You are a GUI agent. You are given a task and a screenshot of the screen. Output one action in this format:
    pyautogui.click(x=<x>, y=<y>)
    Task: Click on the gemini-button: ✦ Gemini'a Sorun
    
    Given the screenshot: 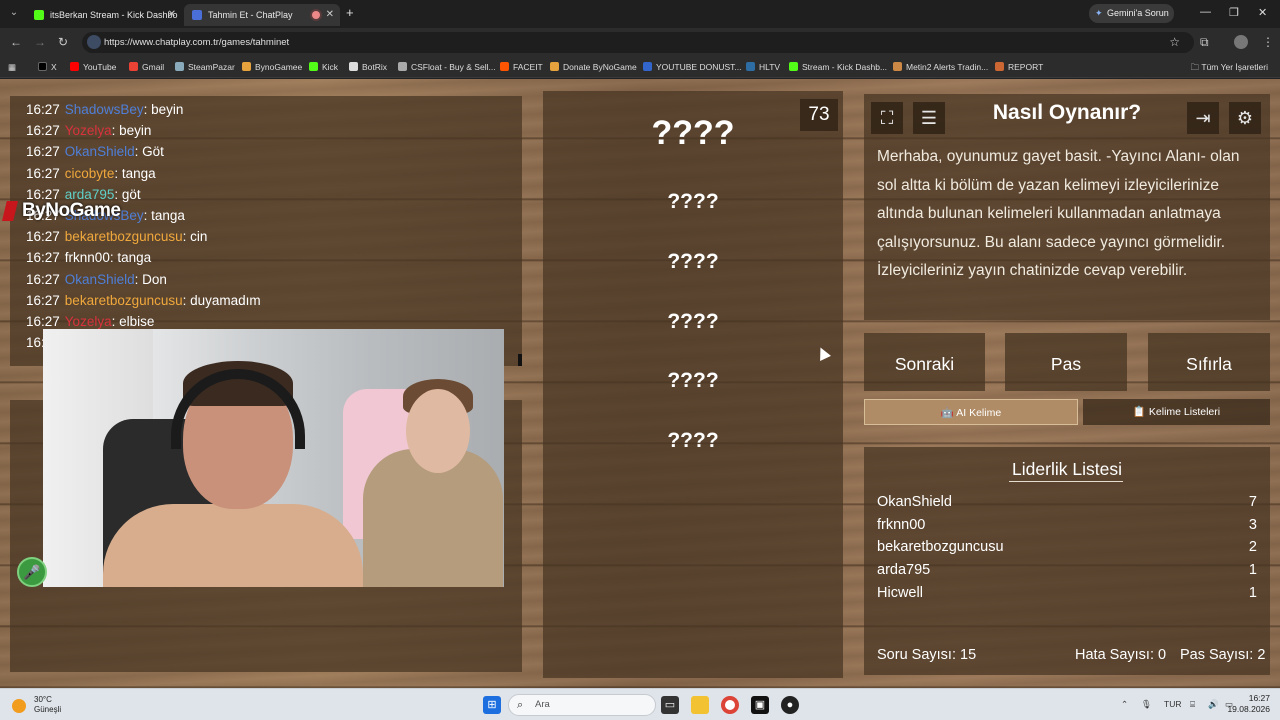 What is the action you would take?
    pyautogui.click(x=1131, y=13)
    